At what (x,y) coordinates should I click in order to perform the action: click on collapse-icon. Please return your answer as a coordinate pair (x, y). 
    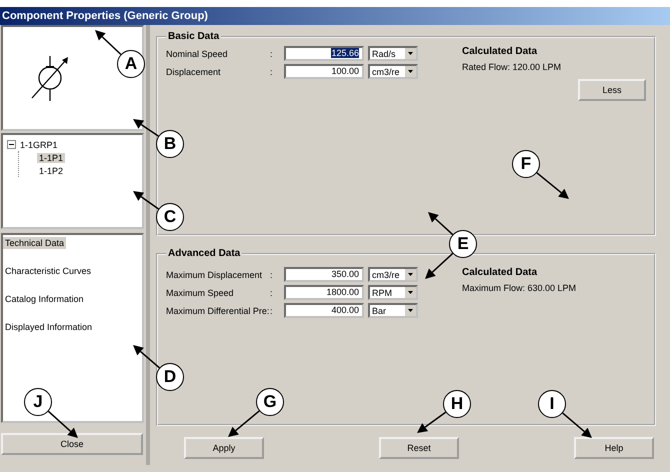
    Looking at the image, I should click on (11, 144).